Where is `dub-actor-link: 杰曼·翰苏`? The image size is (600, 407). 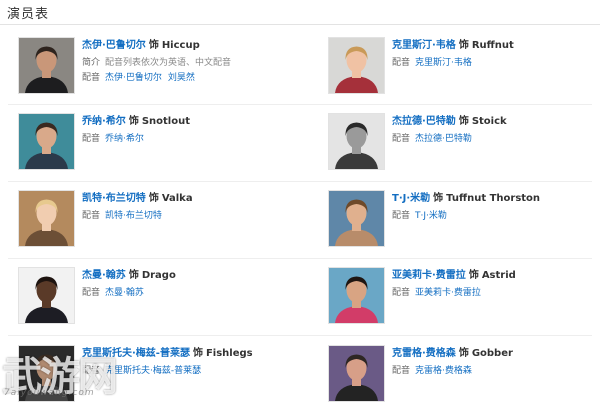
dub-actor-link: 杰曼·翰苏 is located at coordinates (124, 293).